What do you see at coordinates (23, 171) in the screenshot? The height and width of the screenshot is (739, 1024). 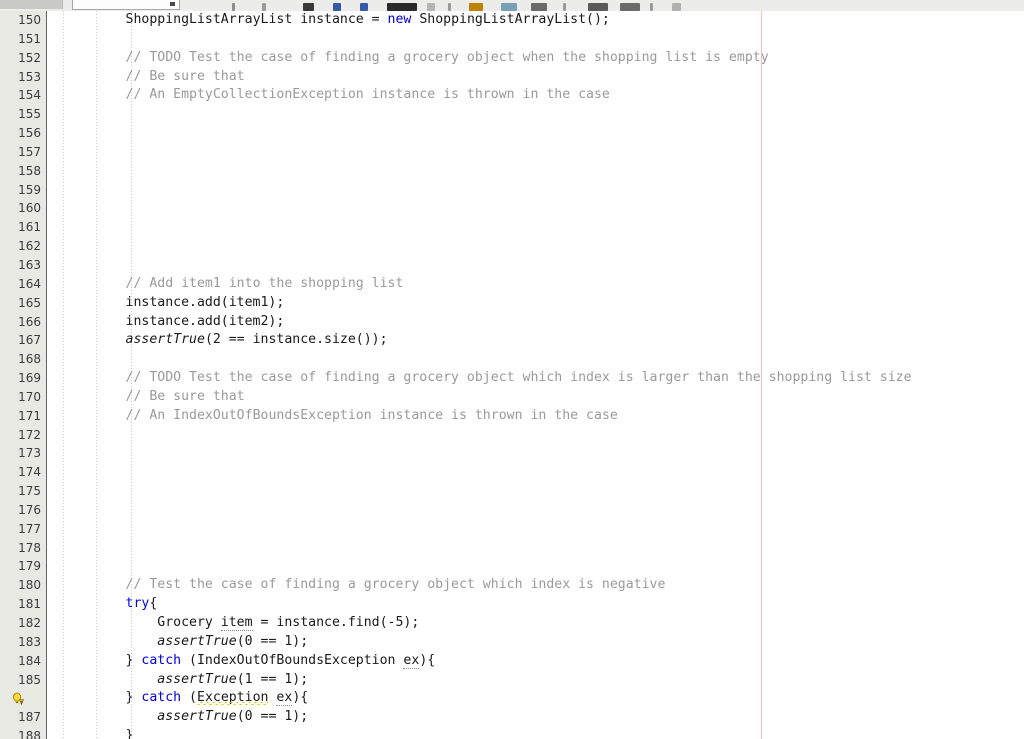 I see `line-number: 158` at bounding box center [23, 171].